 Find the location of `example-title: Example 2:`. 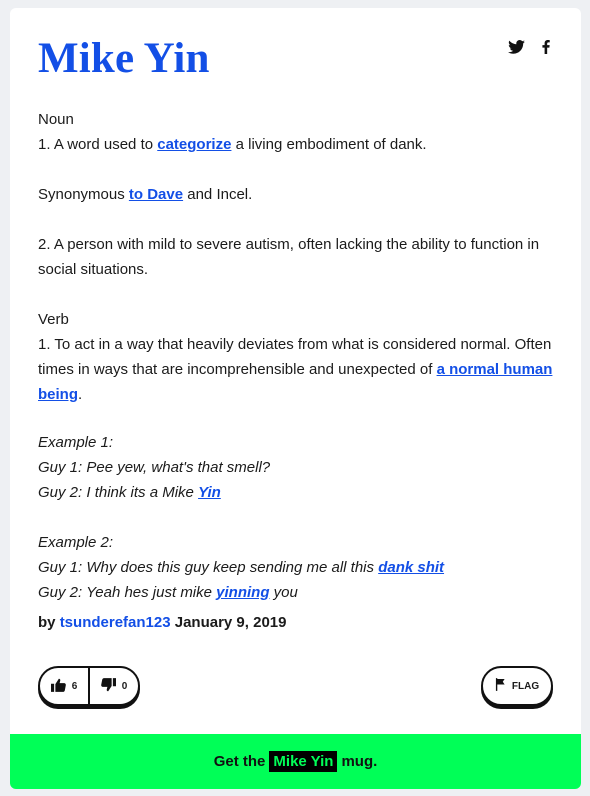

example-title: Example 2: is located at coordinates (76, 542).